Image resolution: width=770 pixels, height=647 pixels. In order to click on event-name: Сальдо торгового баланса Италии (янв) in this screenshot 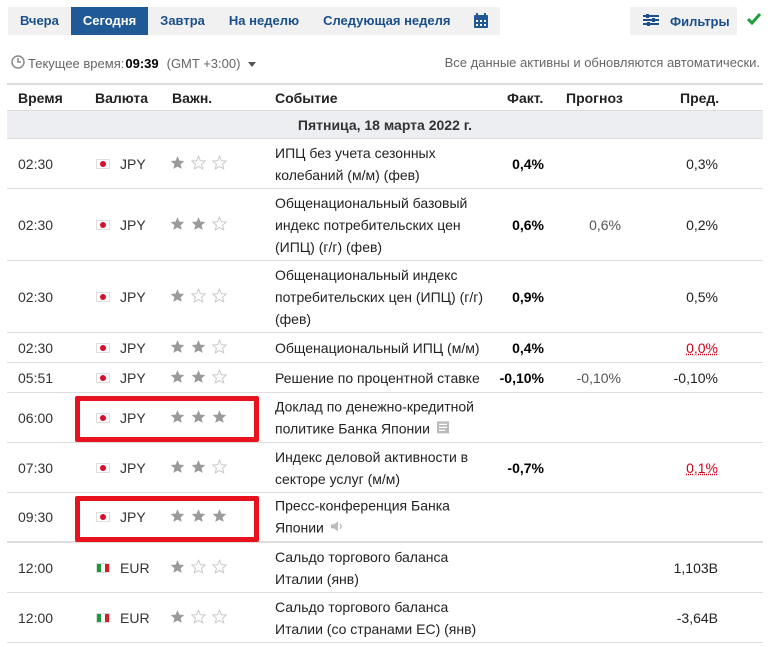, I will do `click(382, 568)`.